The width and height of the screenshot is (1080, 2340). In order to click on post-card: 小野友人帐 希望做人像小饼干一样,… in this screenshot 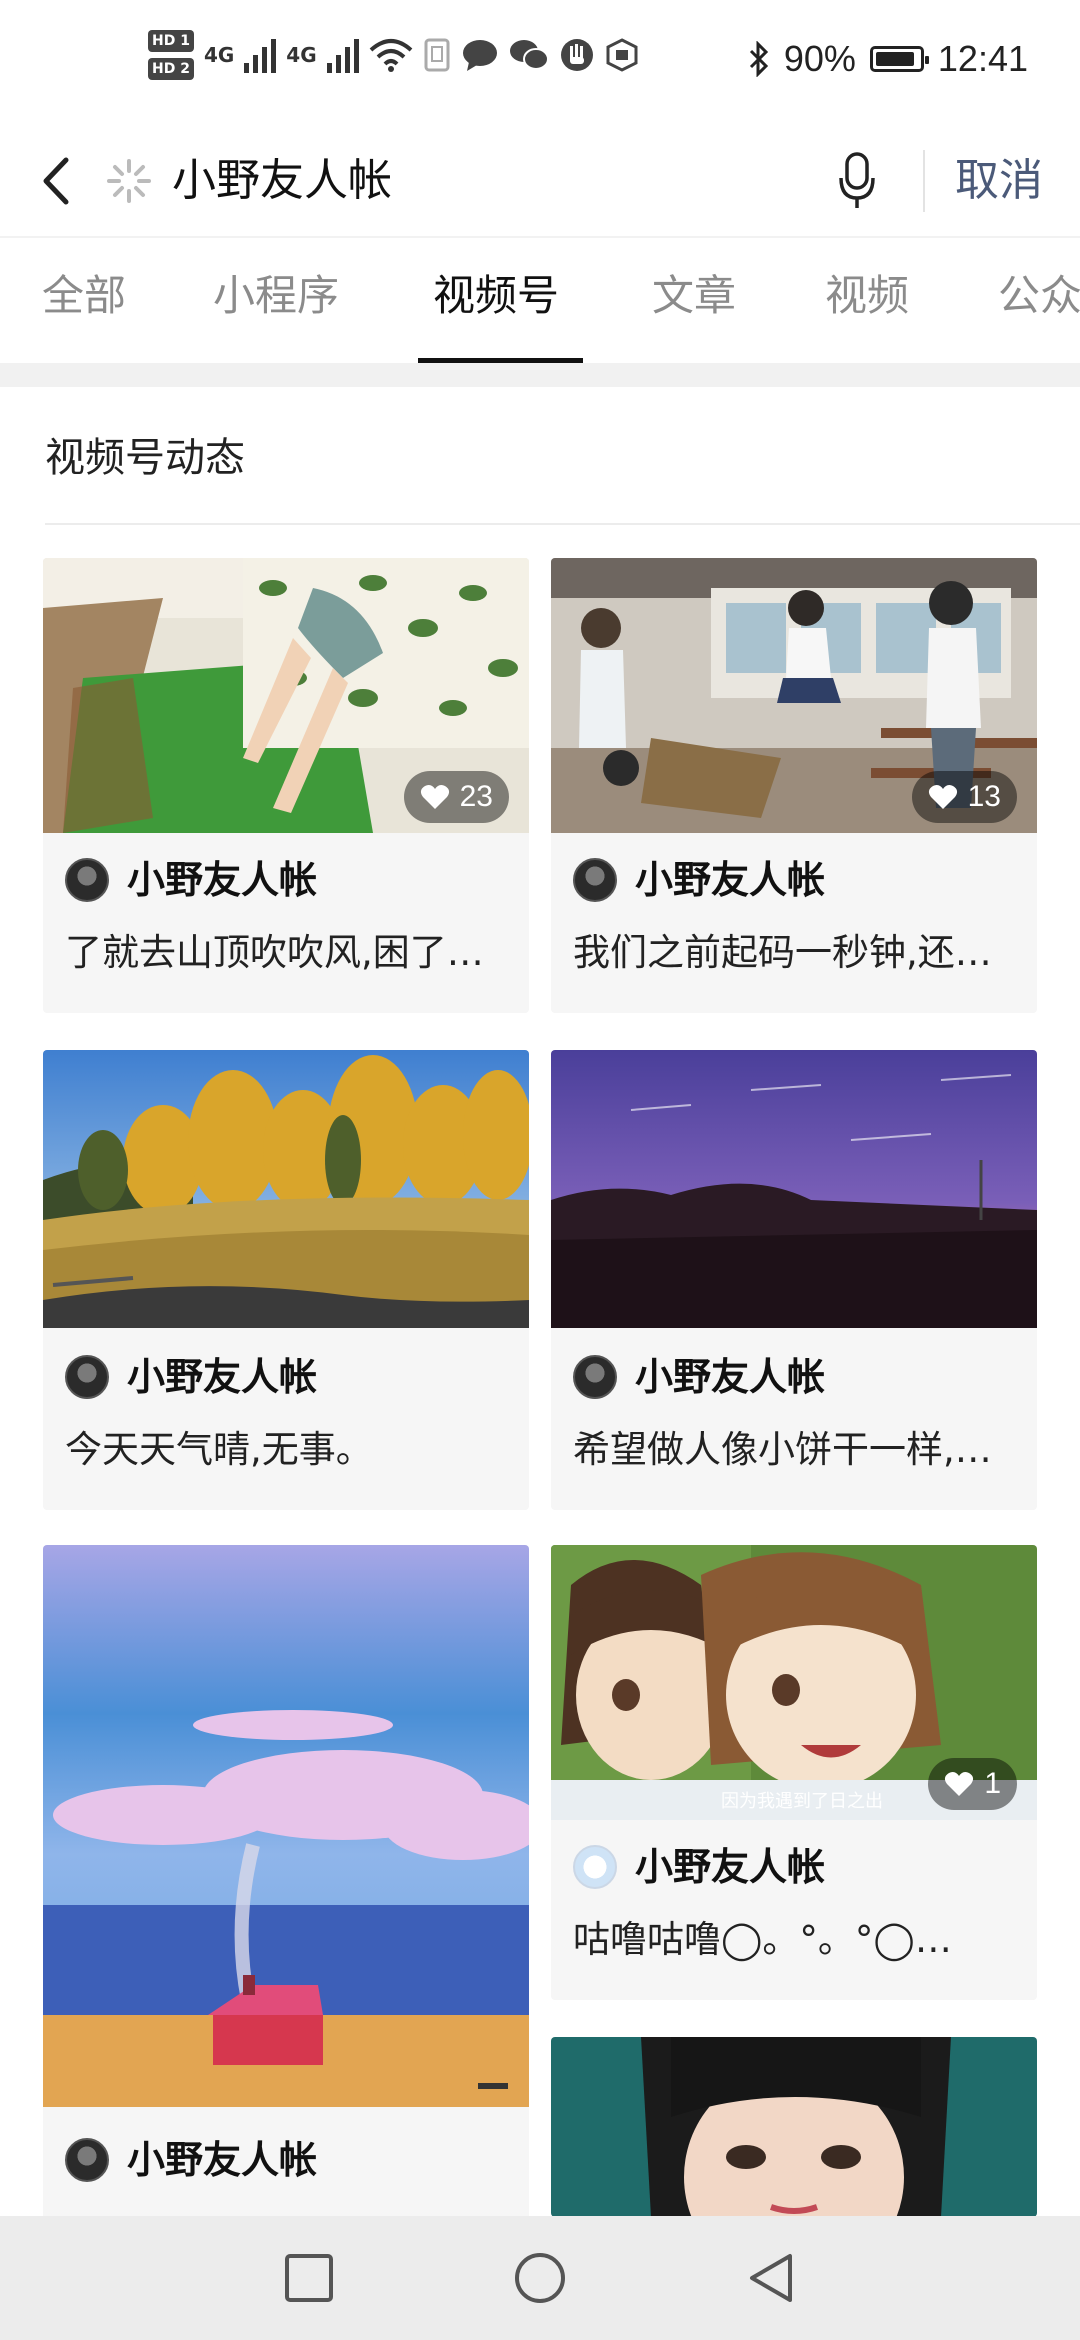, I will do `click(794, 1280)`.